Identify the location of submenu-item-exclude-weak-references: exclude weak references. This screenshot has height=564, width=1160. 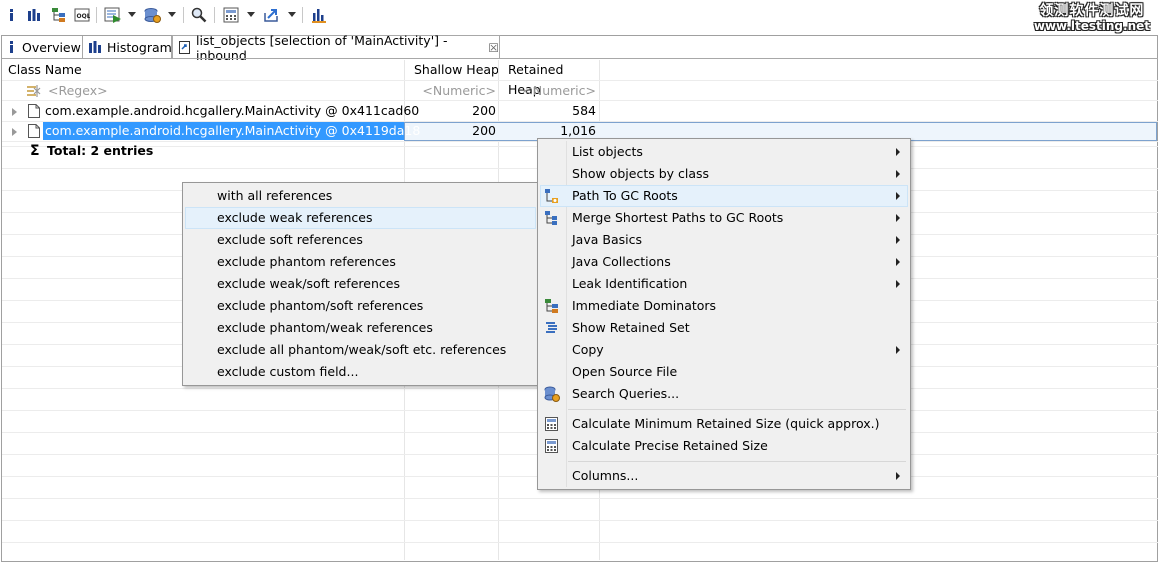
(360, 218).